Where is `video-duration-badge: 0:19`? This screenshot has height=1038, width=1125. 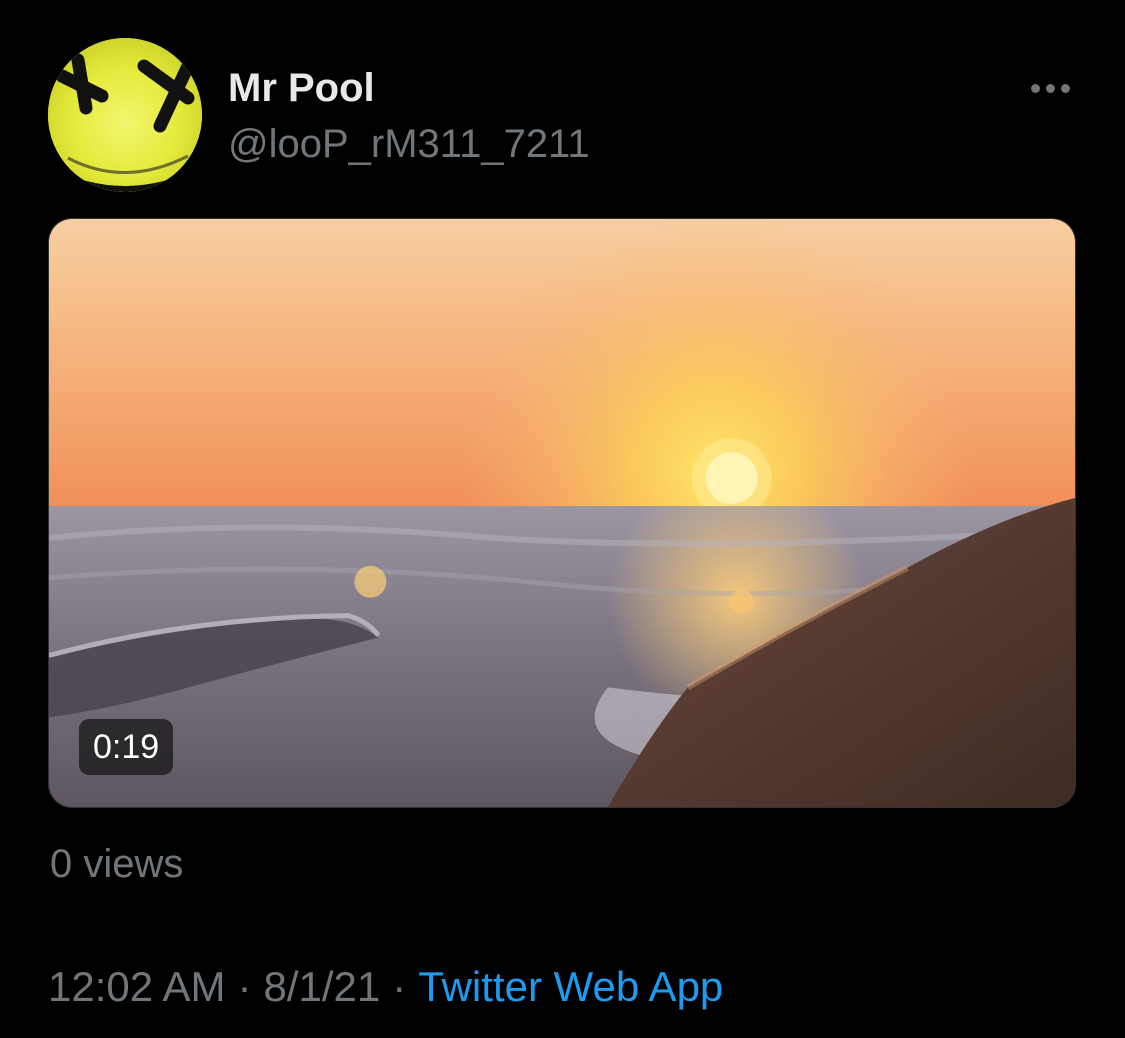
video-duration-badge: 0:19 is located at coordinates (126, 747).